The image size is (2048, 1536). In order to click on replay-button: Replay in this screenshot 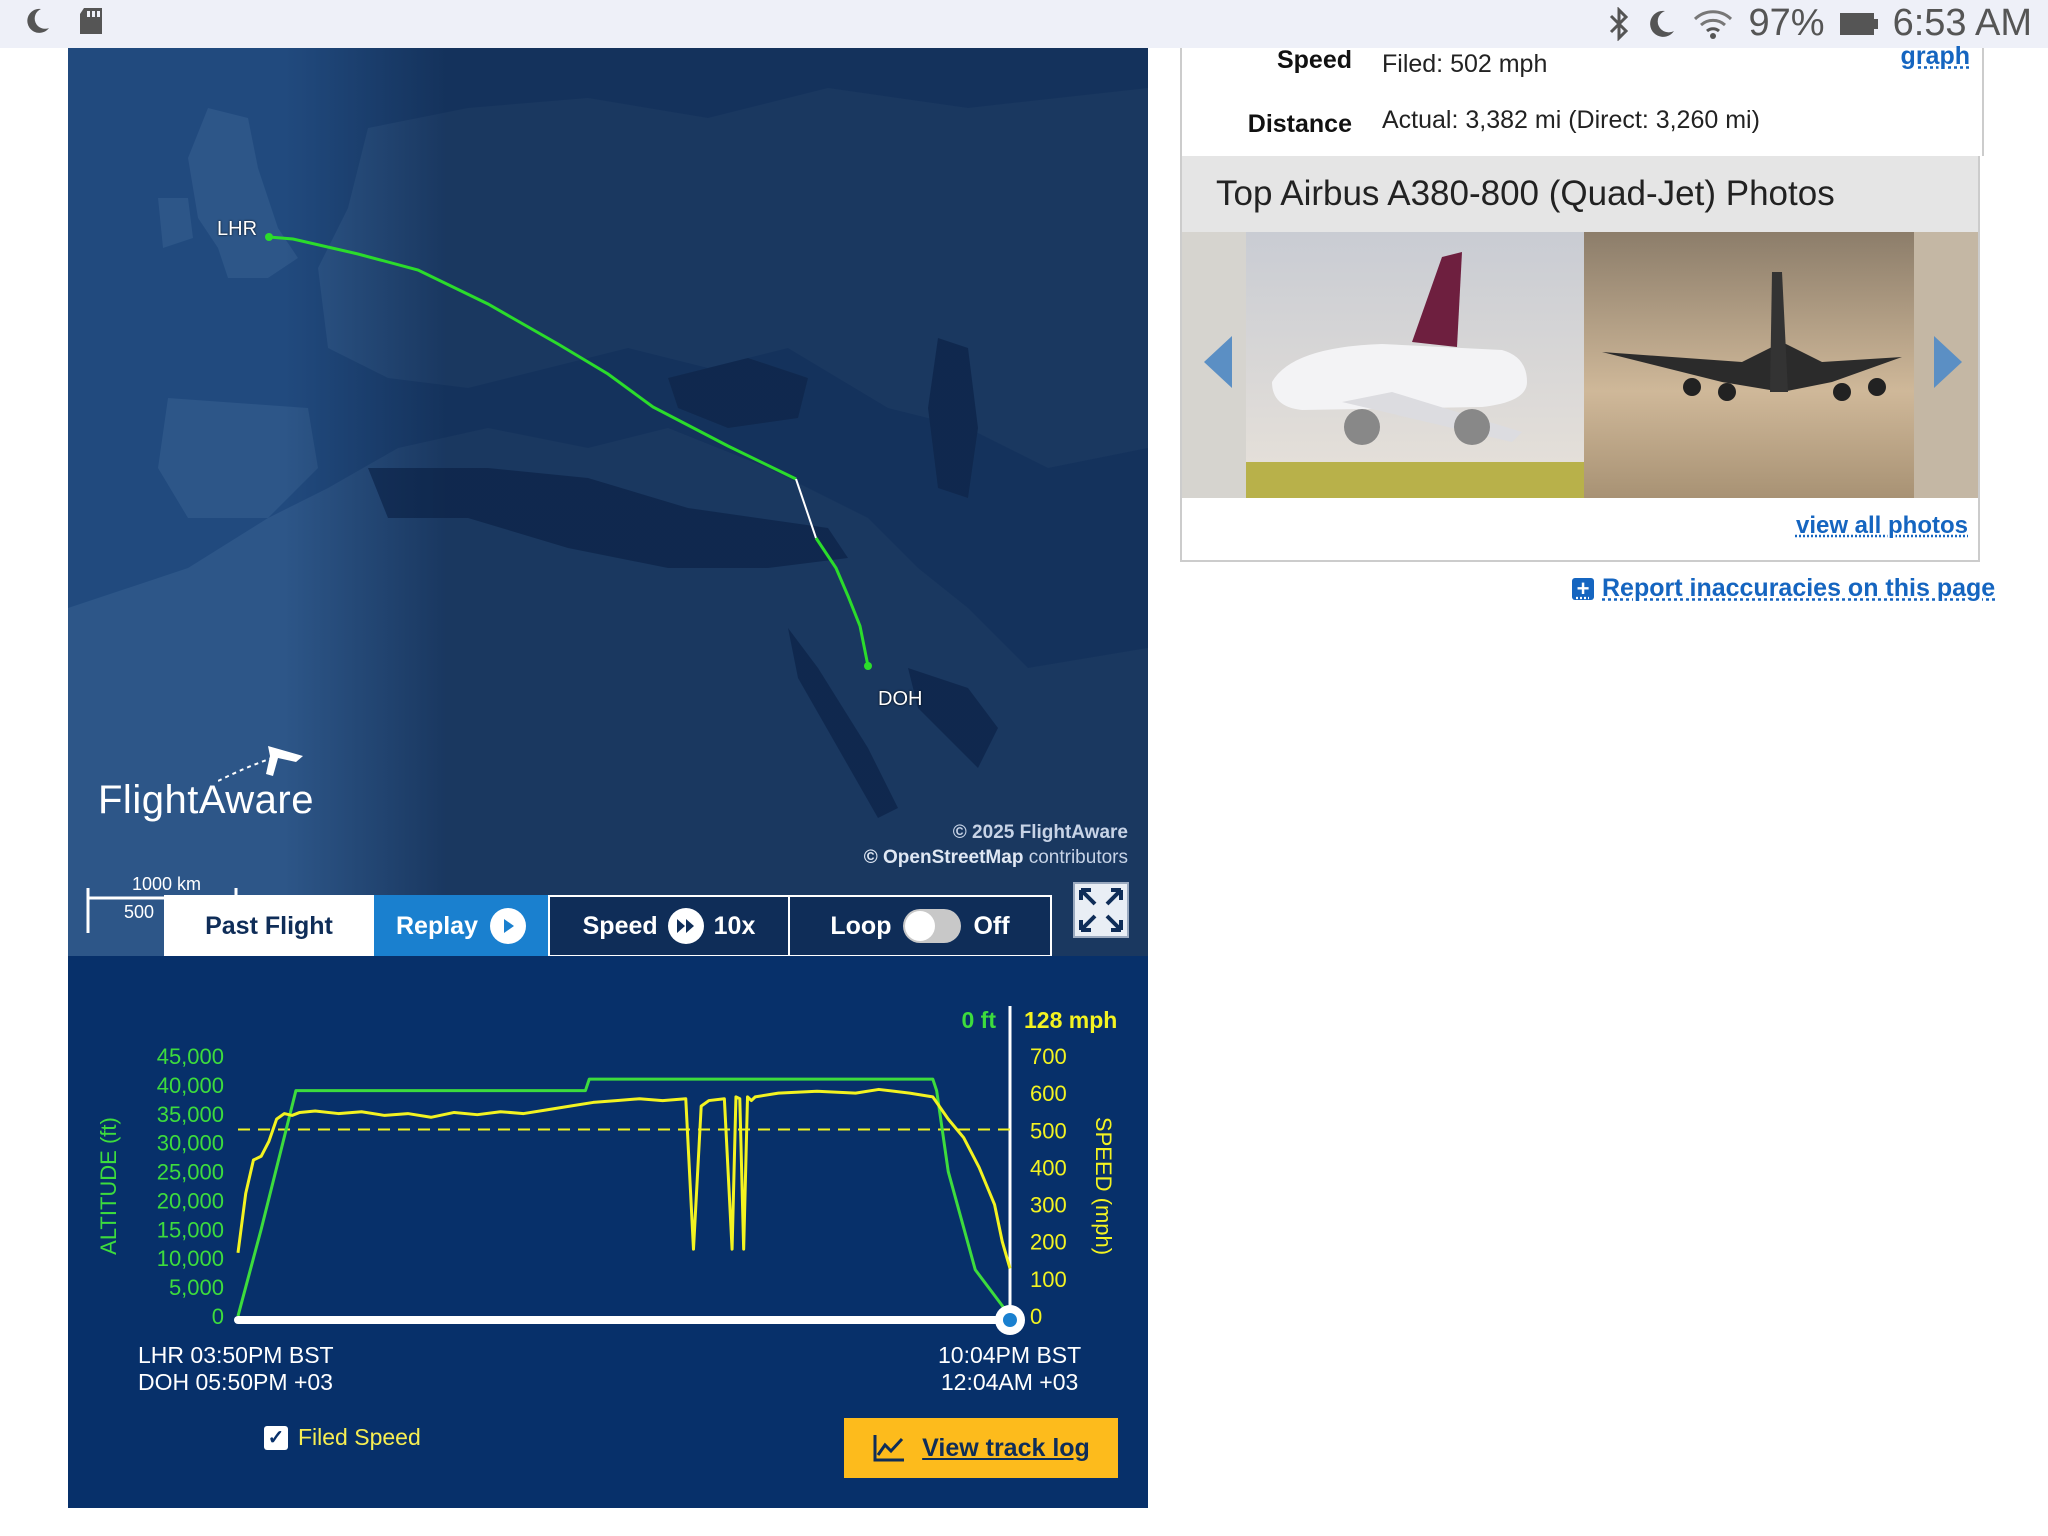, I will do `click(461, 926)`.